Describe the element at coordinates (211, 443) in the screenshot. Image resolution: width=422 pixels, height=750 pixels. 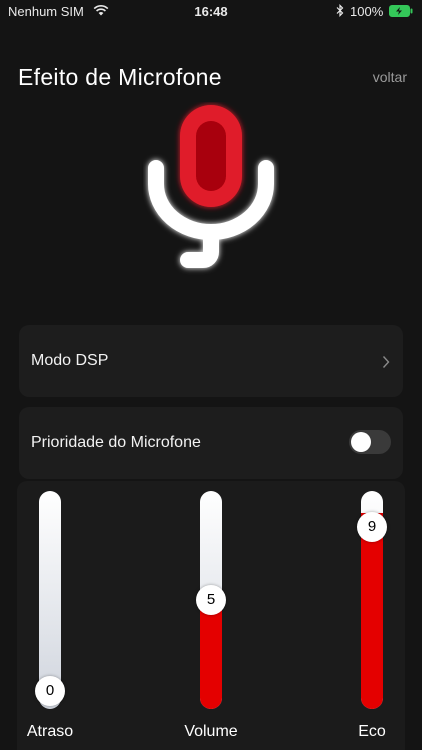
I see `mic-priority-row: Prioridade do Microfone` at that location.